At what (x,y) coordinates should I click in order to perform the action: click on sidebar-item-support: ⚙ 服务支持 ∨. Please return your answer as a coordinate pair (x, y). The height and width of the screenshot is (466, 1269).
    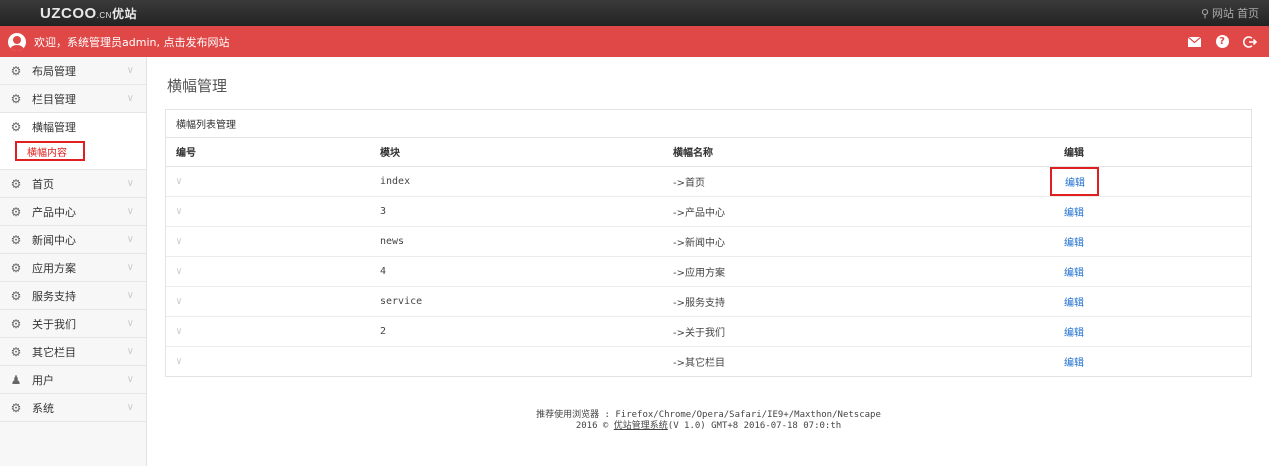
    Looking at the image, I should click on (73, 296).